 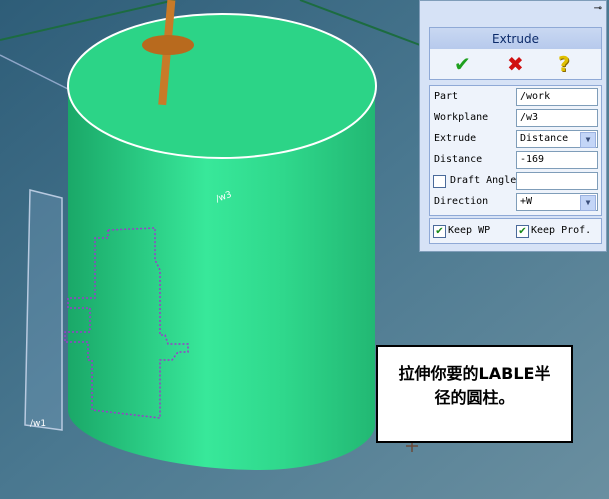 I want to click on panel-button-row: ✔ ✖ ?, so click(x=515, y=64).